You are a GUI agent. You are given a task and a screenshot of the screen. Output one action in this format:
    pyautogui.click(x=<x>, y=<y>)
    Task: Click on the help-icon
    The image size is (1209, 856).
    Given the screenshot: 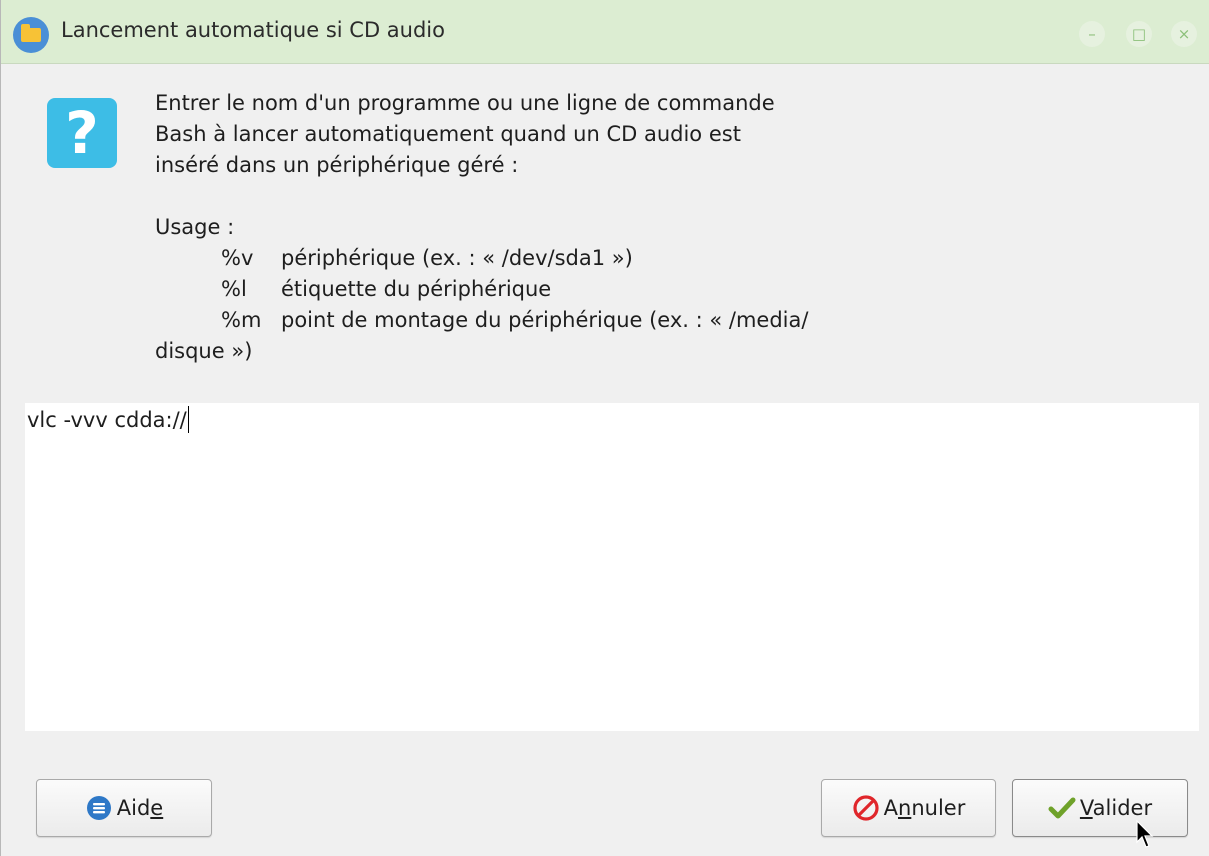 What is the action you would take?
    pyautogui.click(x=98, y=808)
    